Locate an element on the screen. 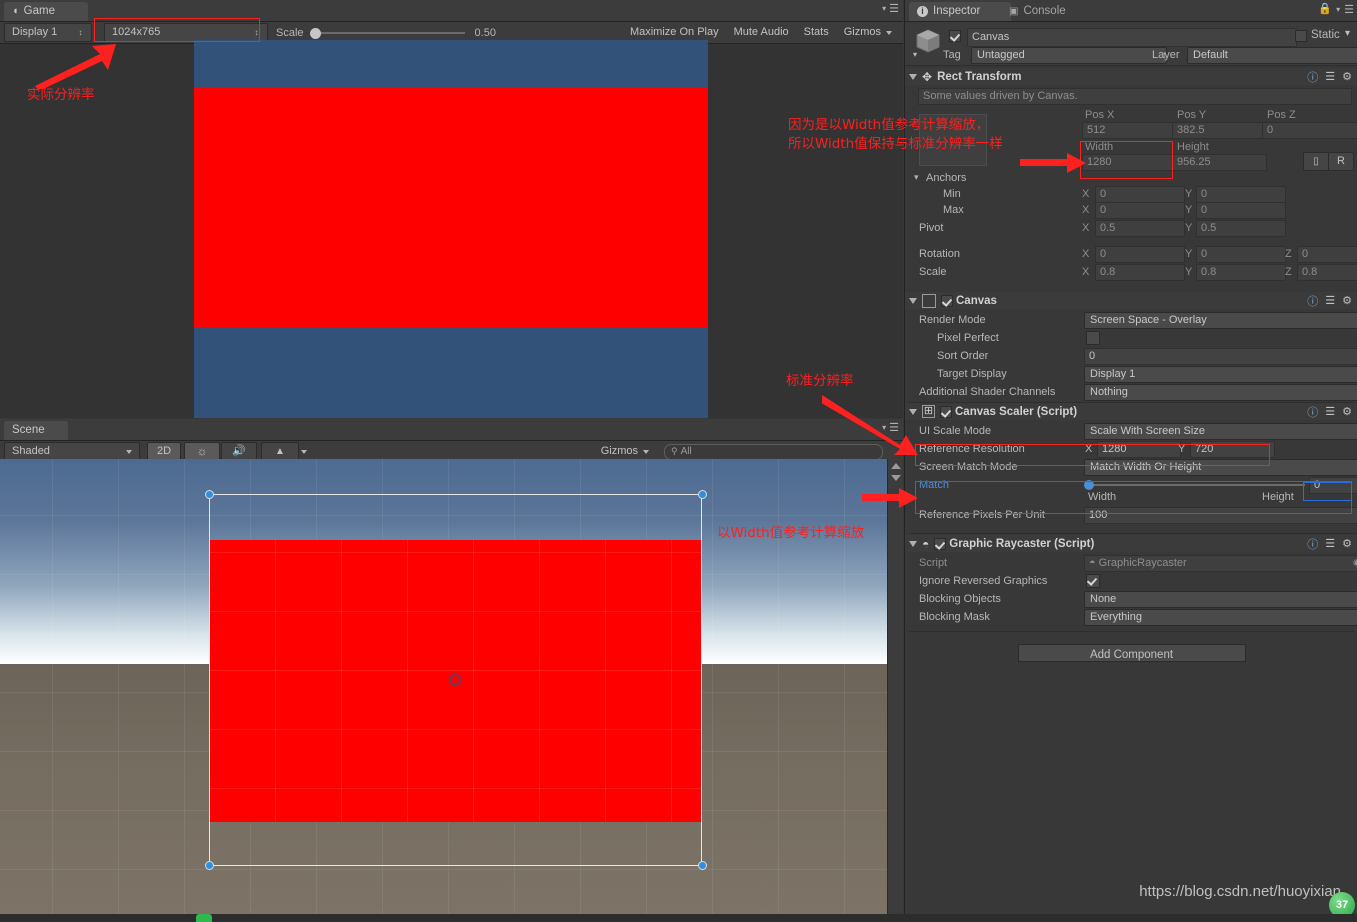 The width and height of the screenshot is (1357, 922). game-panel-menu: ▾ ☰ is located at coordinates (890, 8).